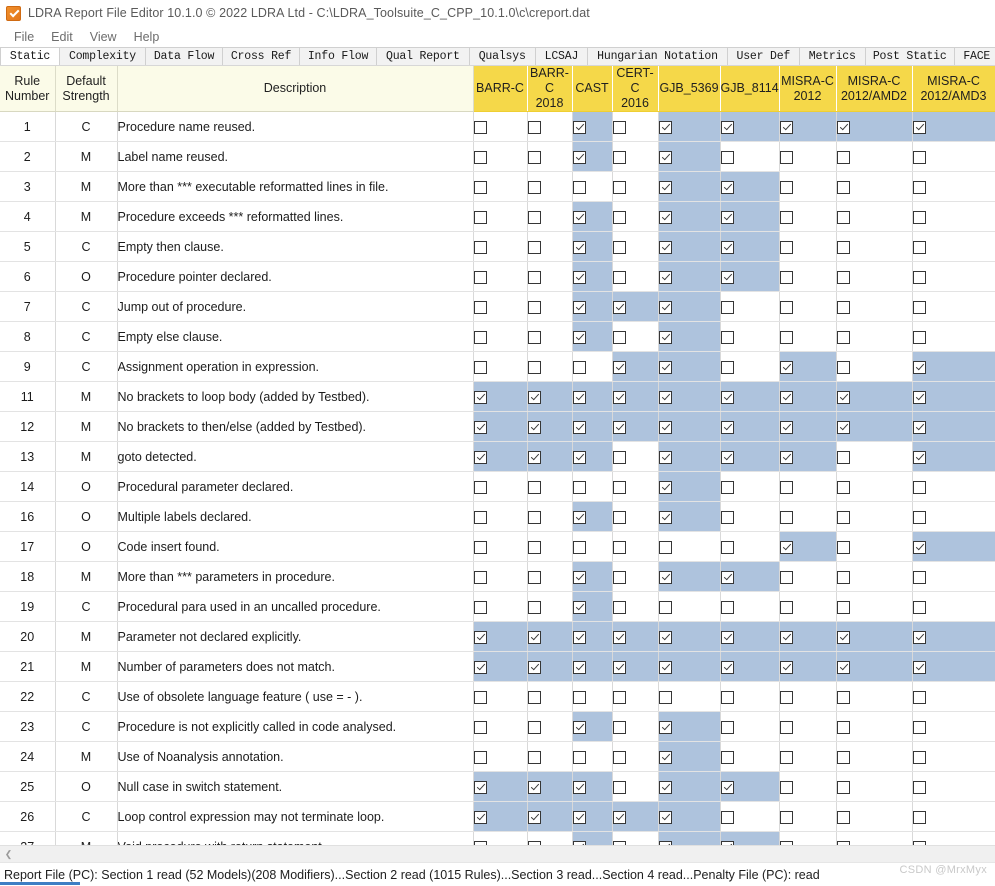 This screenshot has width=995, height=886. I want to click on menu-edit: Edit, so click(62, 37).